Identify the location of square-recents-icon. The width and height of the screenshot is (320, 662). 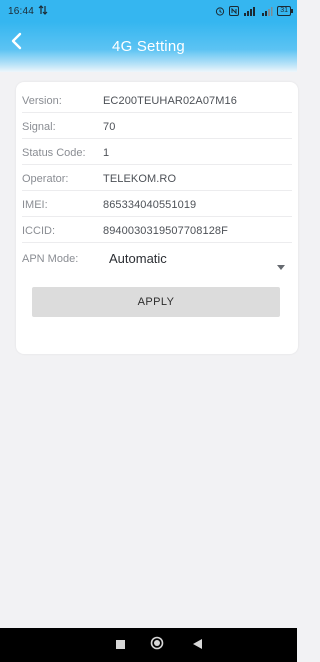
(120, 645).